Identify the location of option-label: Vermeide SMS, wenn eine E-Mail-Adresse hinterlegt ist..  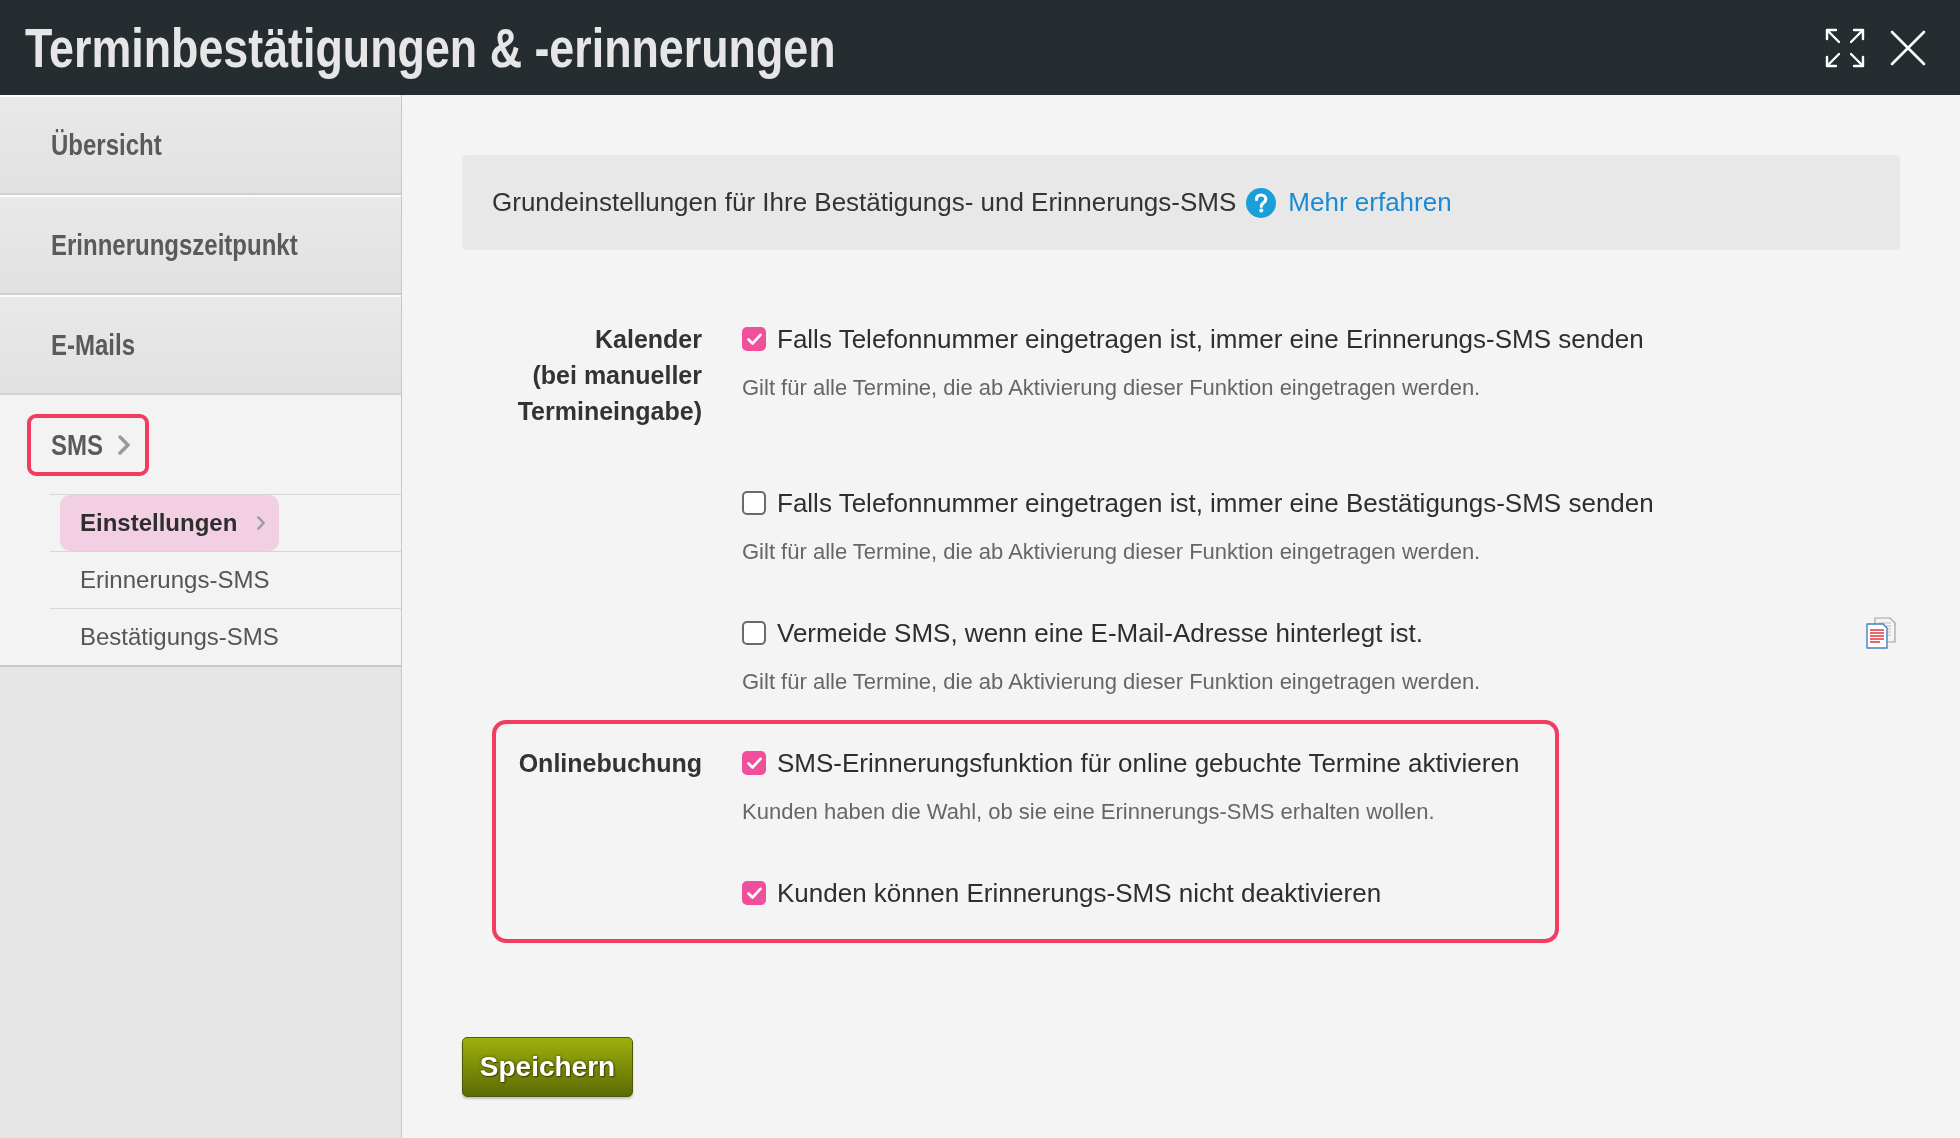
(1100, 633).